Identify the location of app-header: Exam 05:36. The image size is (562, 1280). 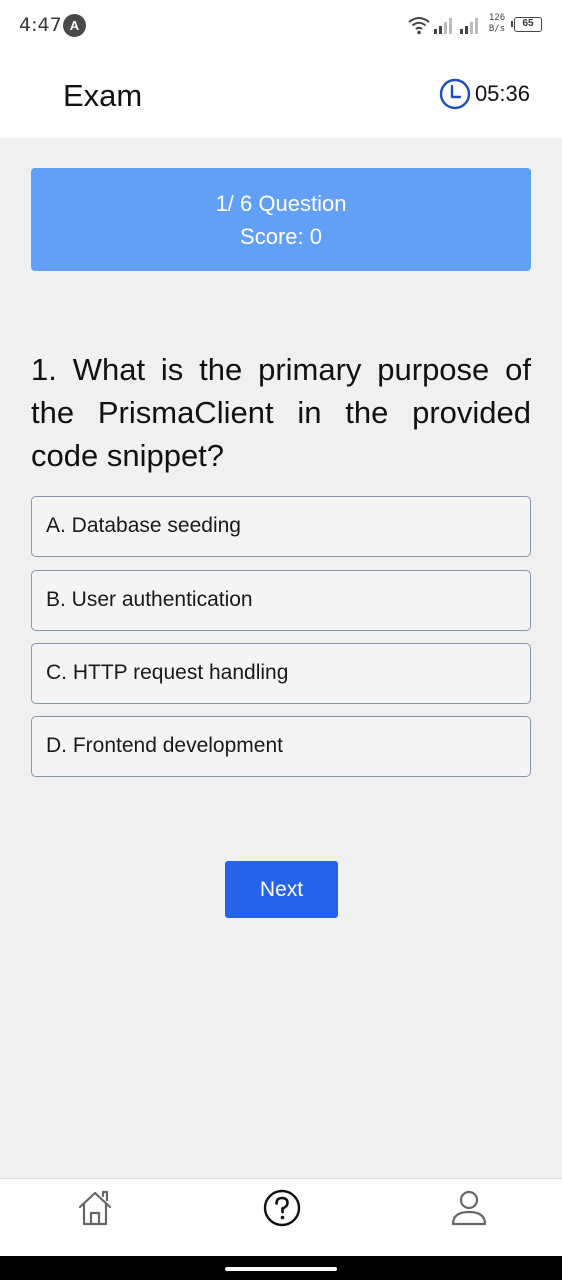
(281, 95).